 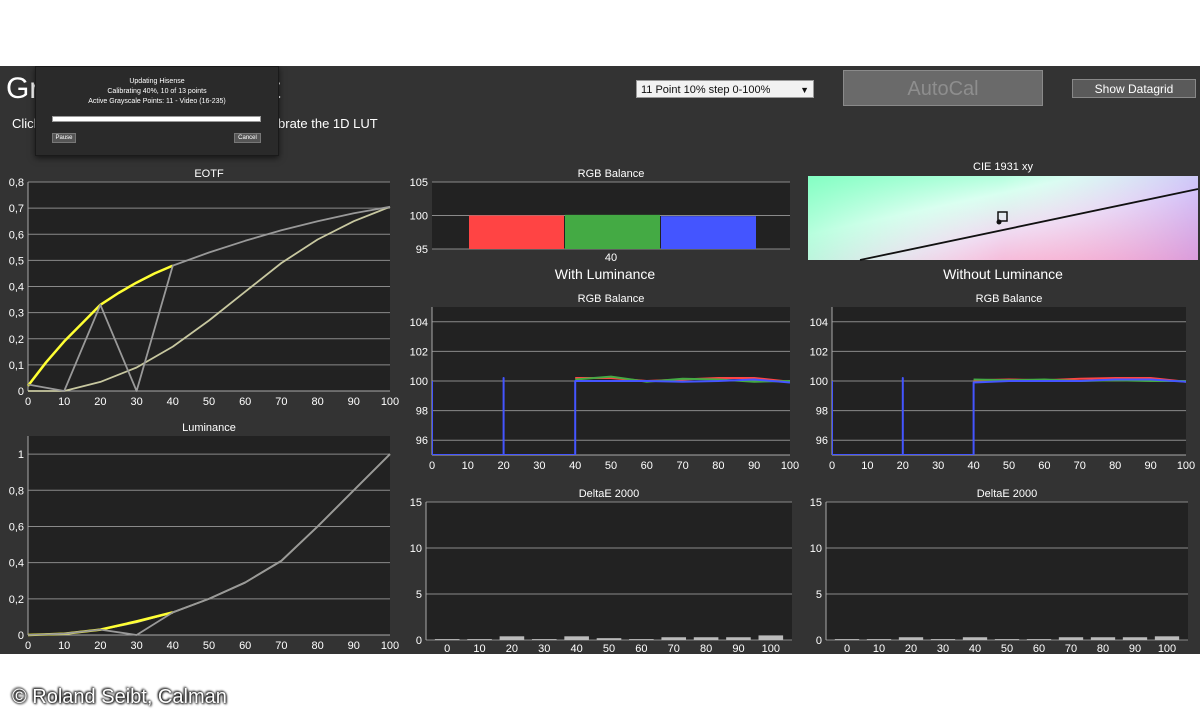 What do you see at coordinates (173, 402) in the screenshot?
I see `eotf-x-tick-label: 40` at bounding box center [173, 402].